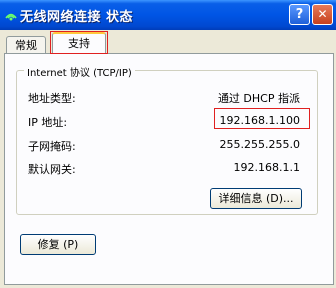 The image size is (336, 288). I want to click on help-button: ?, so click(299, 14).